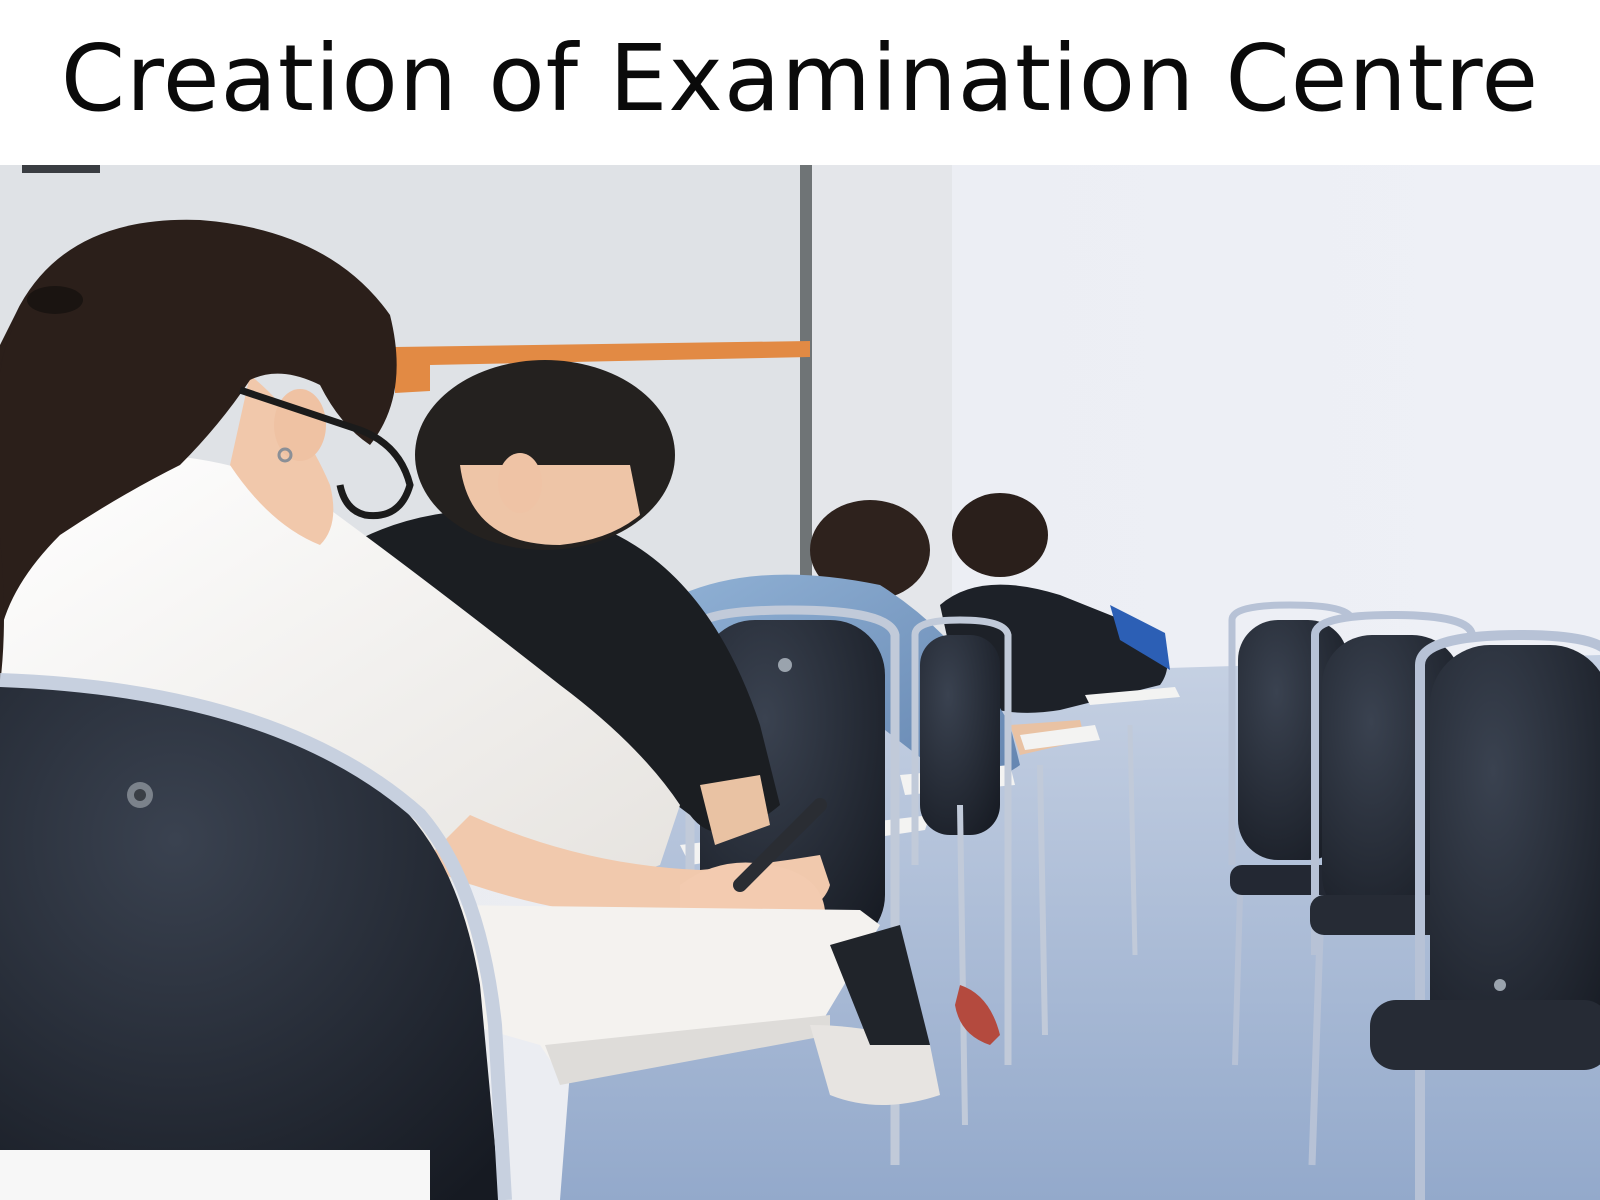 The image size is (1600, 1200). I want to click on chair-seat, so click(1485, 1035).